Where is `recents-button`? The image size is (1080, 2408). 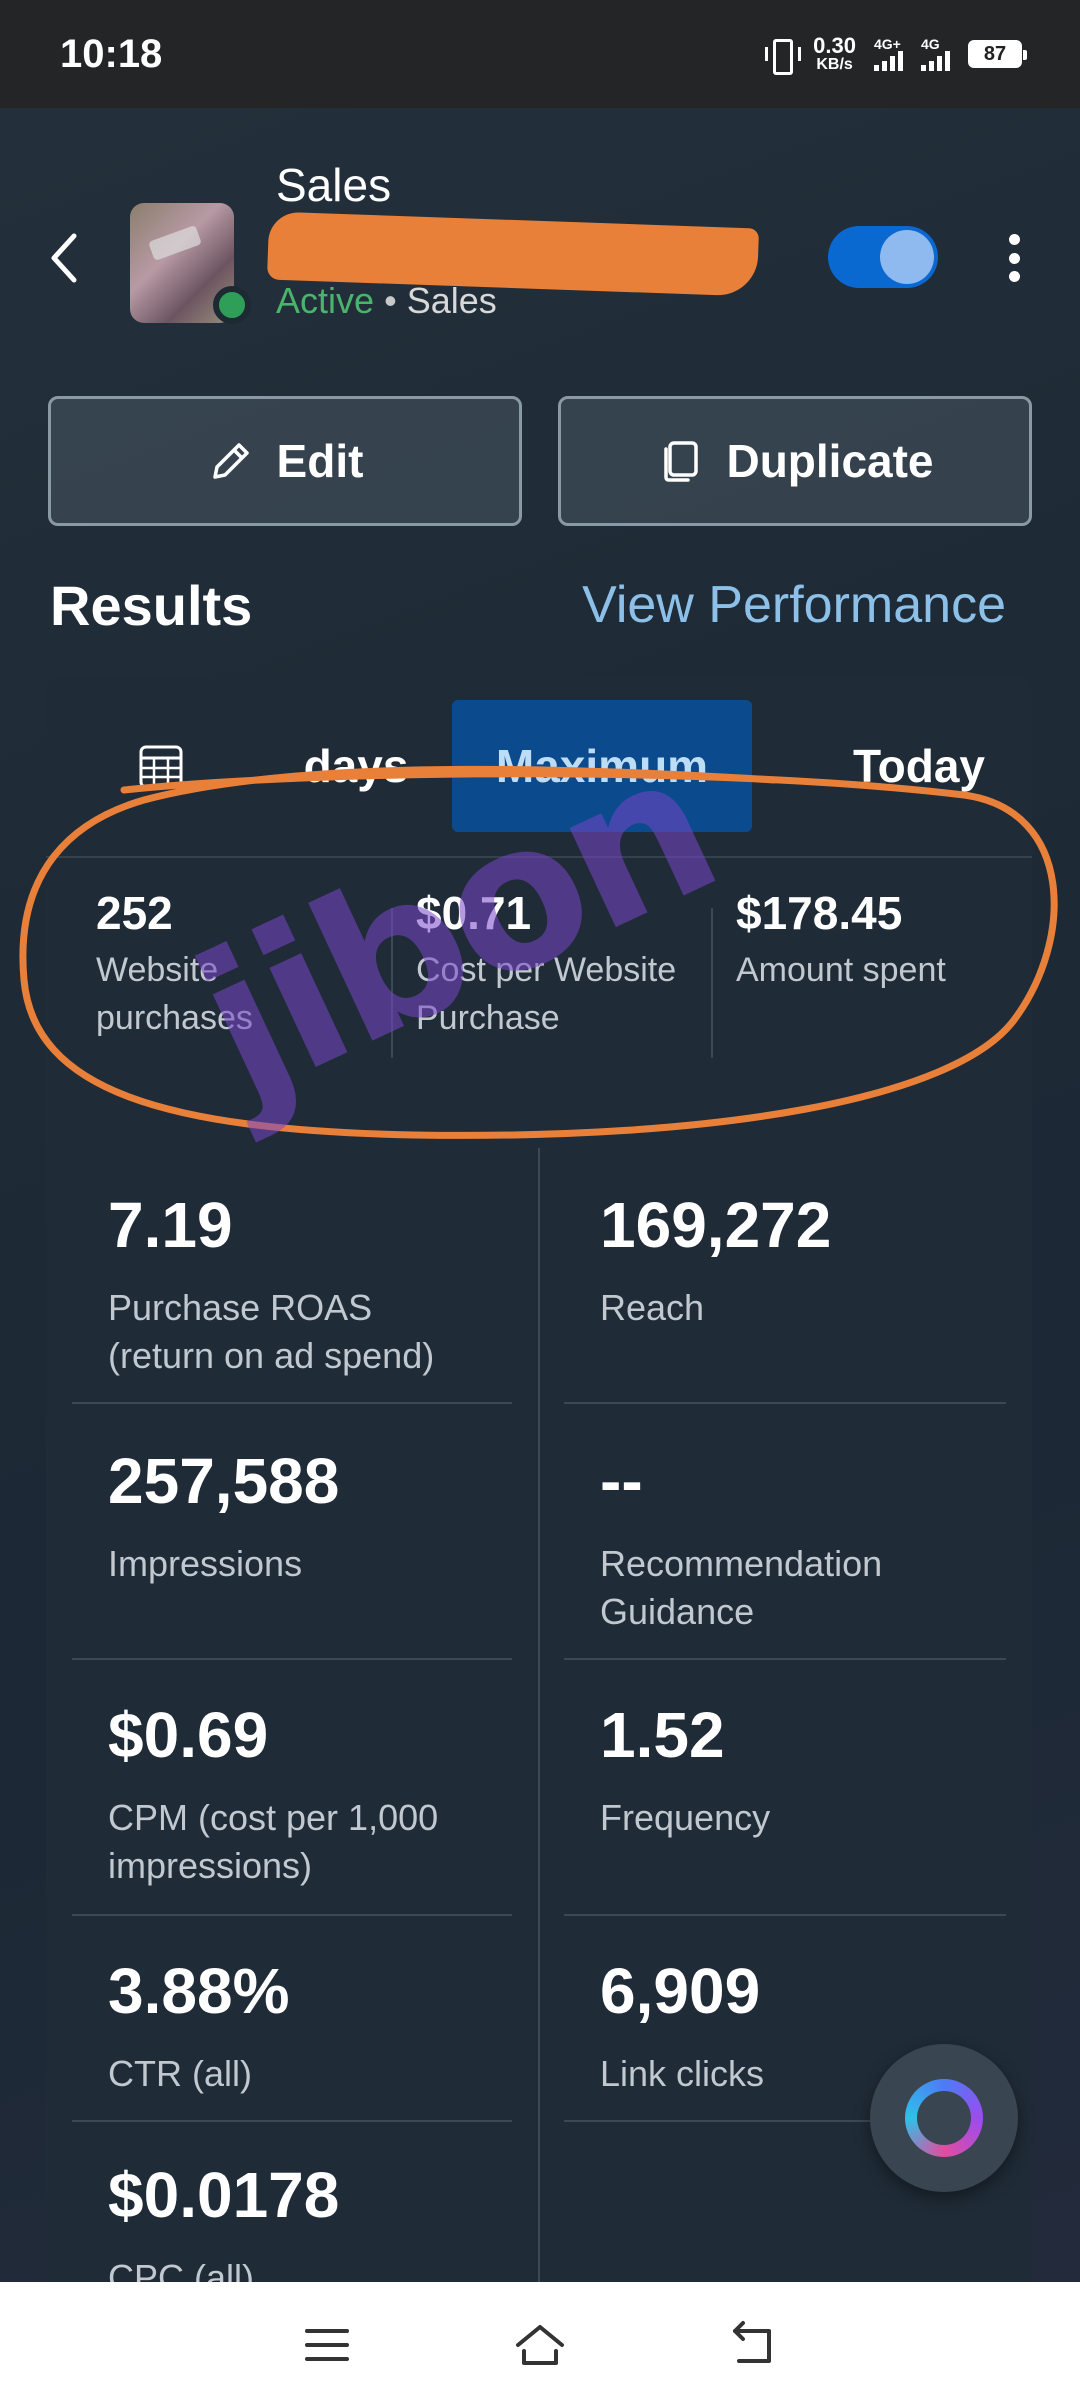 recents-button is located at coordinates (327, 2345).